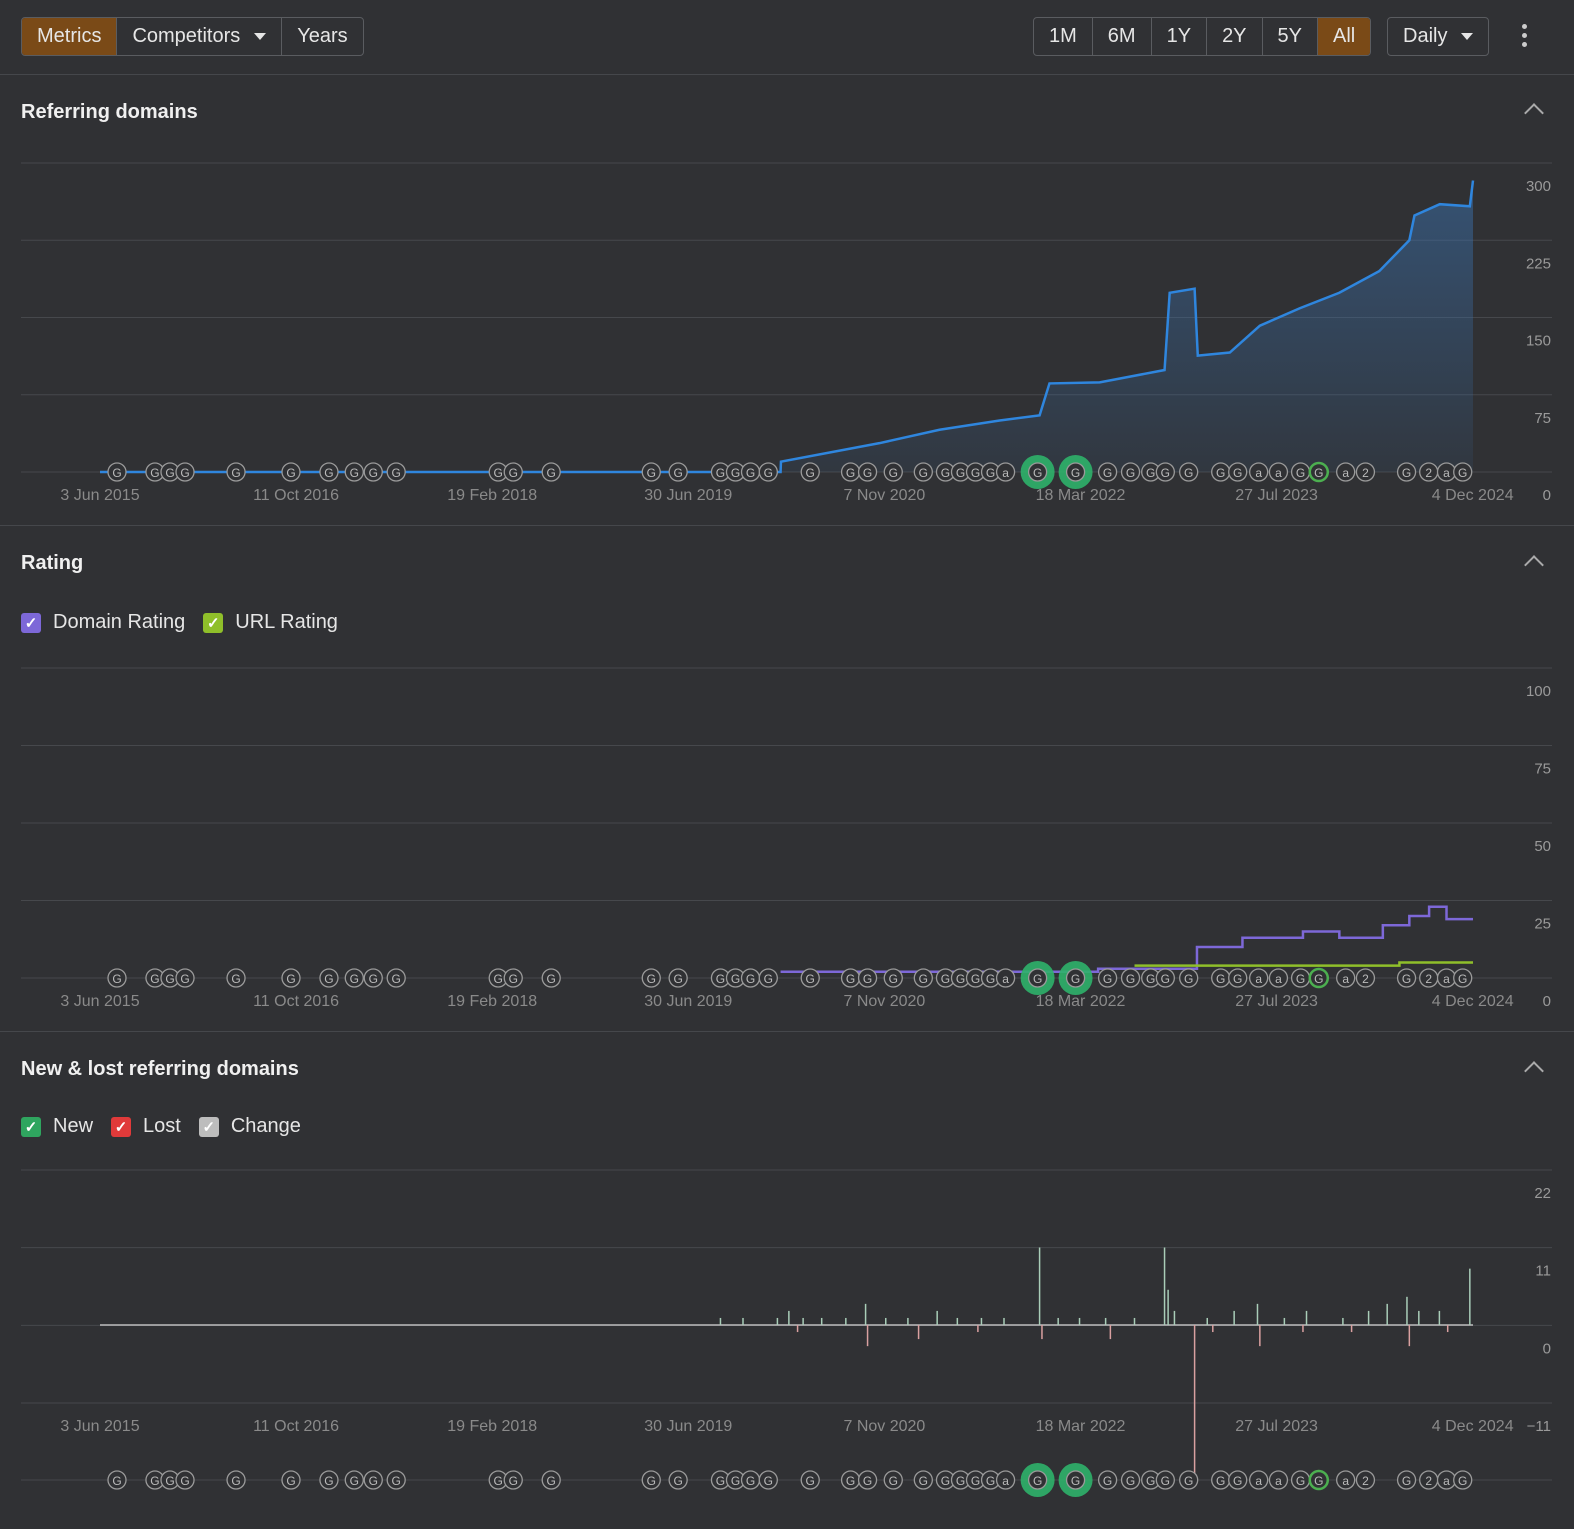 The width and height of the screenshot is (1574, 1529). Describe the element at coordinates (1547, 1348) in the screenshot. I see `y-tick-label: 0` at that location.